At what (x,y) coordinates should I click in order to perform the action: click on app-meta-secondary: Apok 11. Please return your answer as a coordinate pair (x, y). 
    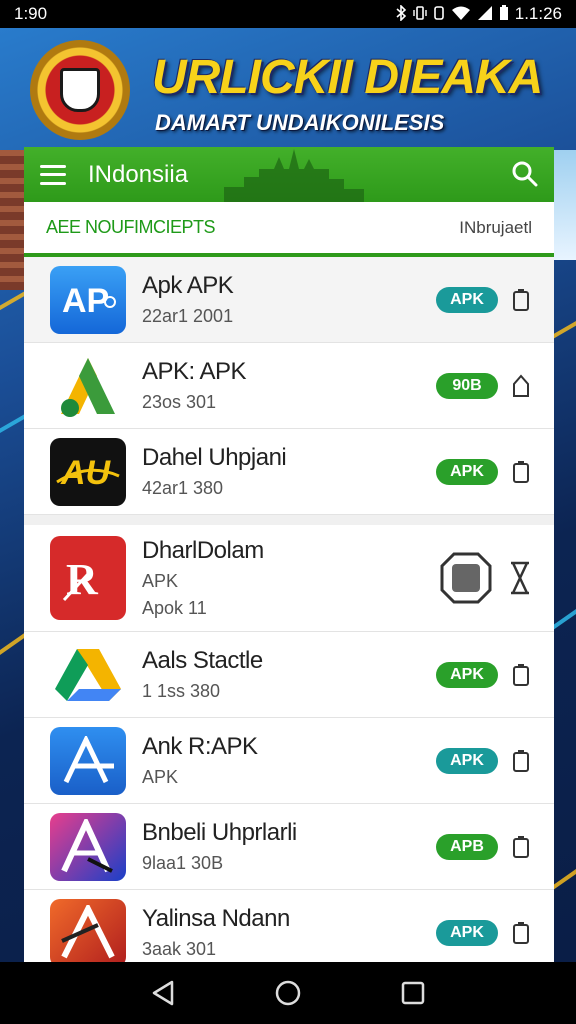
    Looking at the image, I should click on (174, 608).